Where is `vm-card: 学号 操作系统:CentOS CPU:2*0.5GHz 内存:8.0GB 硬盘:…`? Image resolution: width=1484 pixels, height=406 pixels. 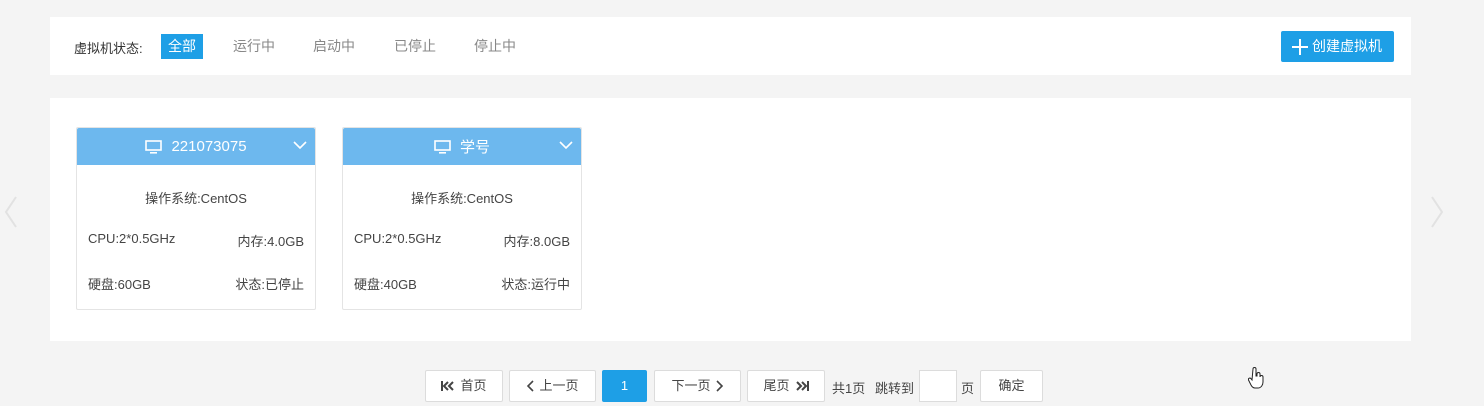
vm-card: 学号 操作系统:CentOS CPU:2*0.5GHz 内存:8.0GB 硬盘:… is located at coordinates (462, 218).